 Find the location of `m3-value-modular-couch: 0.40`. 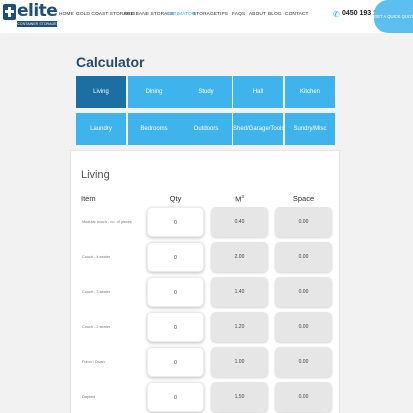

m3-value-modular-couch: 0.40 is located at coordinates (239, 222).